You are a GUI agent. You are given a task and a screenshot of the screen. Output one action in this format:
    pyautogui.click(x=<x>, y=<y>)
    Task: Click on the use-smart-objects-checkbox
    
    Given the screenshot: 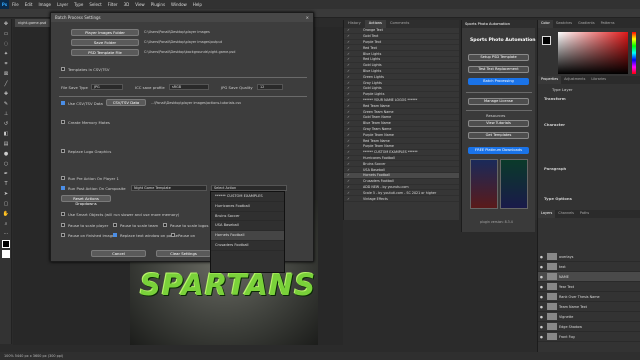 What is the action you would take?
    pyautogui.click(x=63, y=214)
    